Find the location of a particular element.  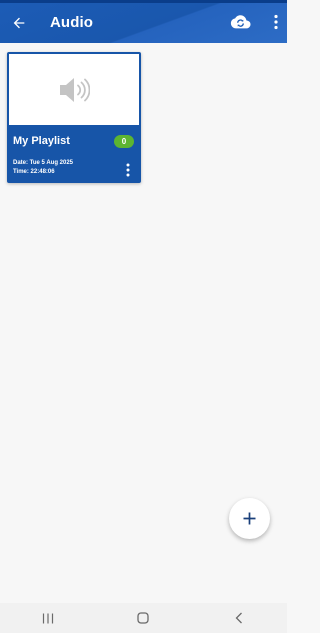

system-back-button is located at coordinates (239, 618).